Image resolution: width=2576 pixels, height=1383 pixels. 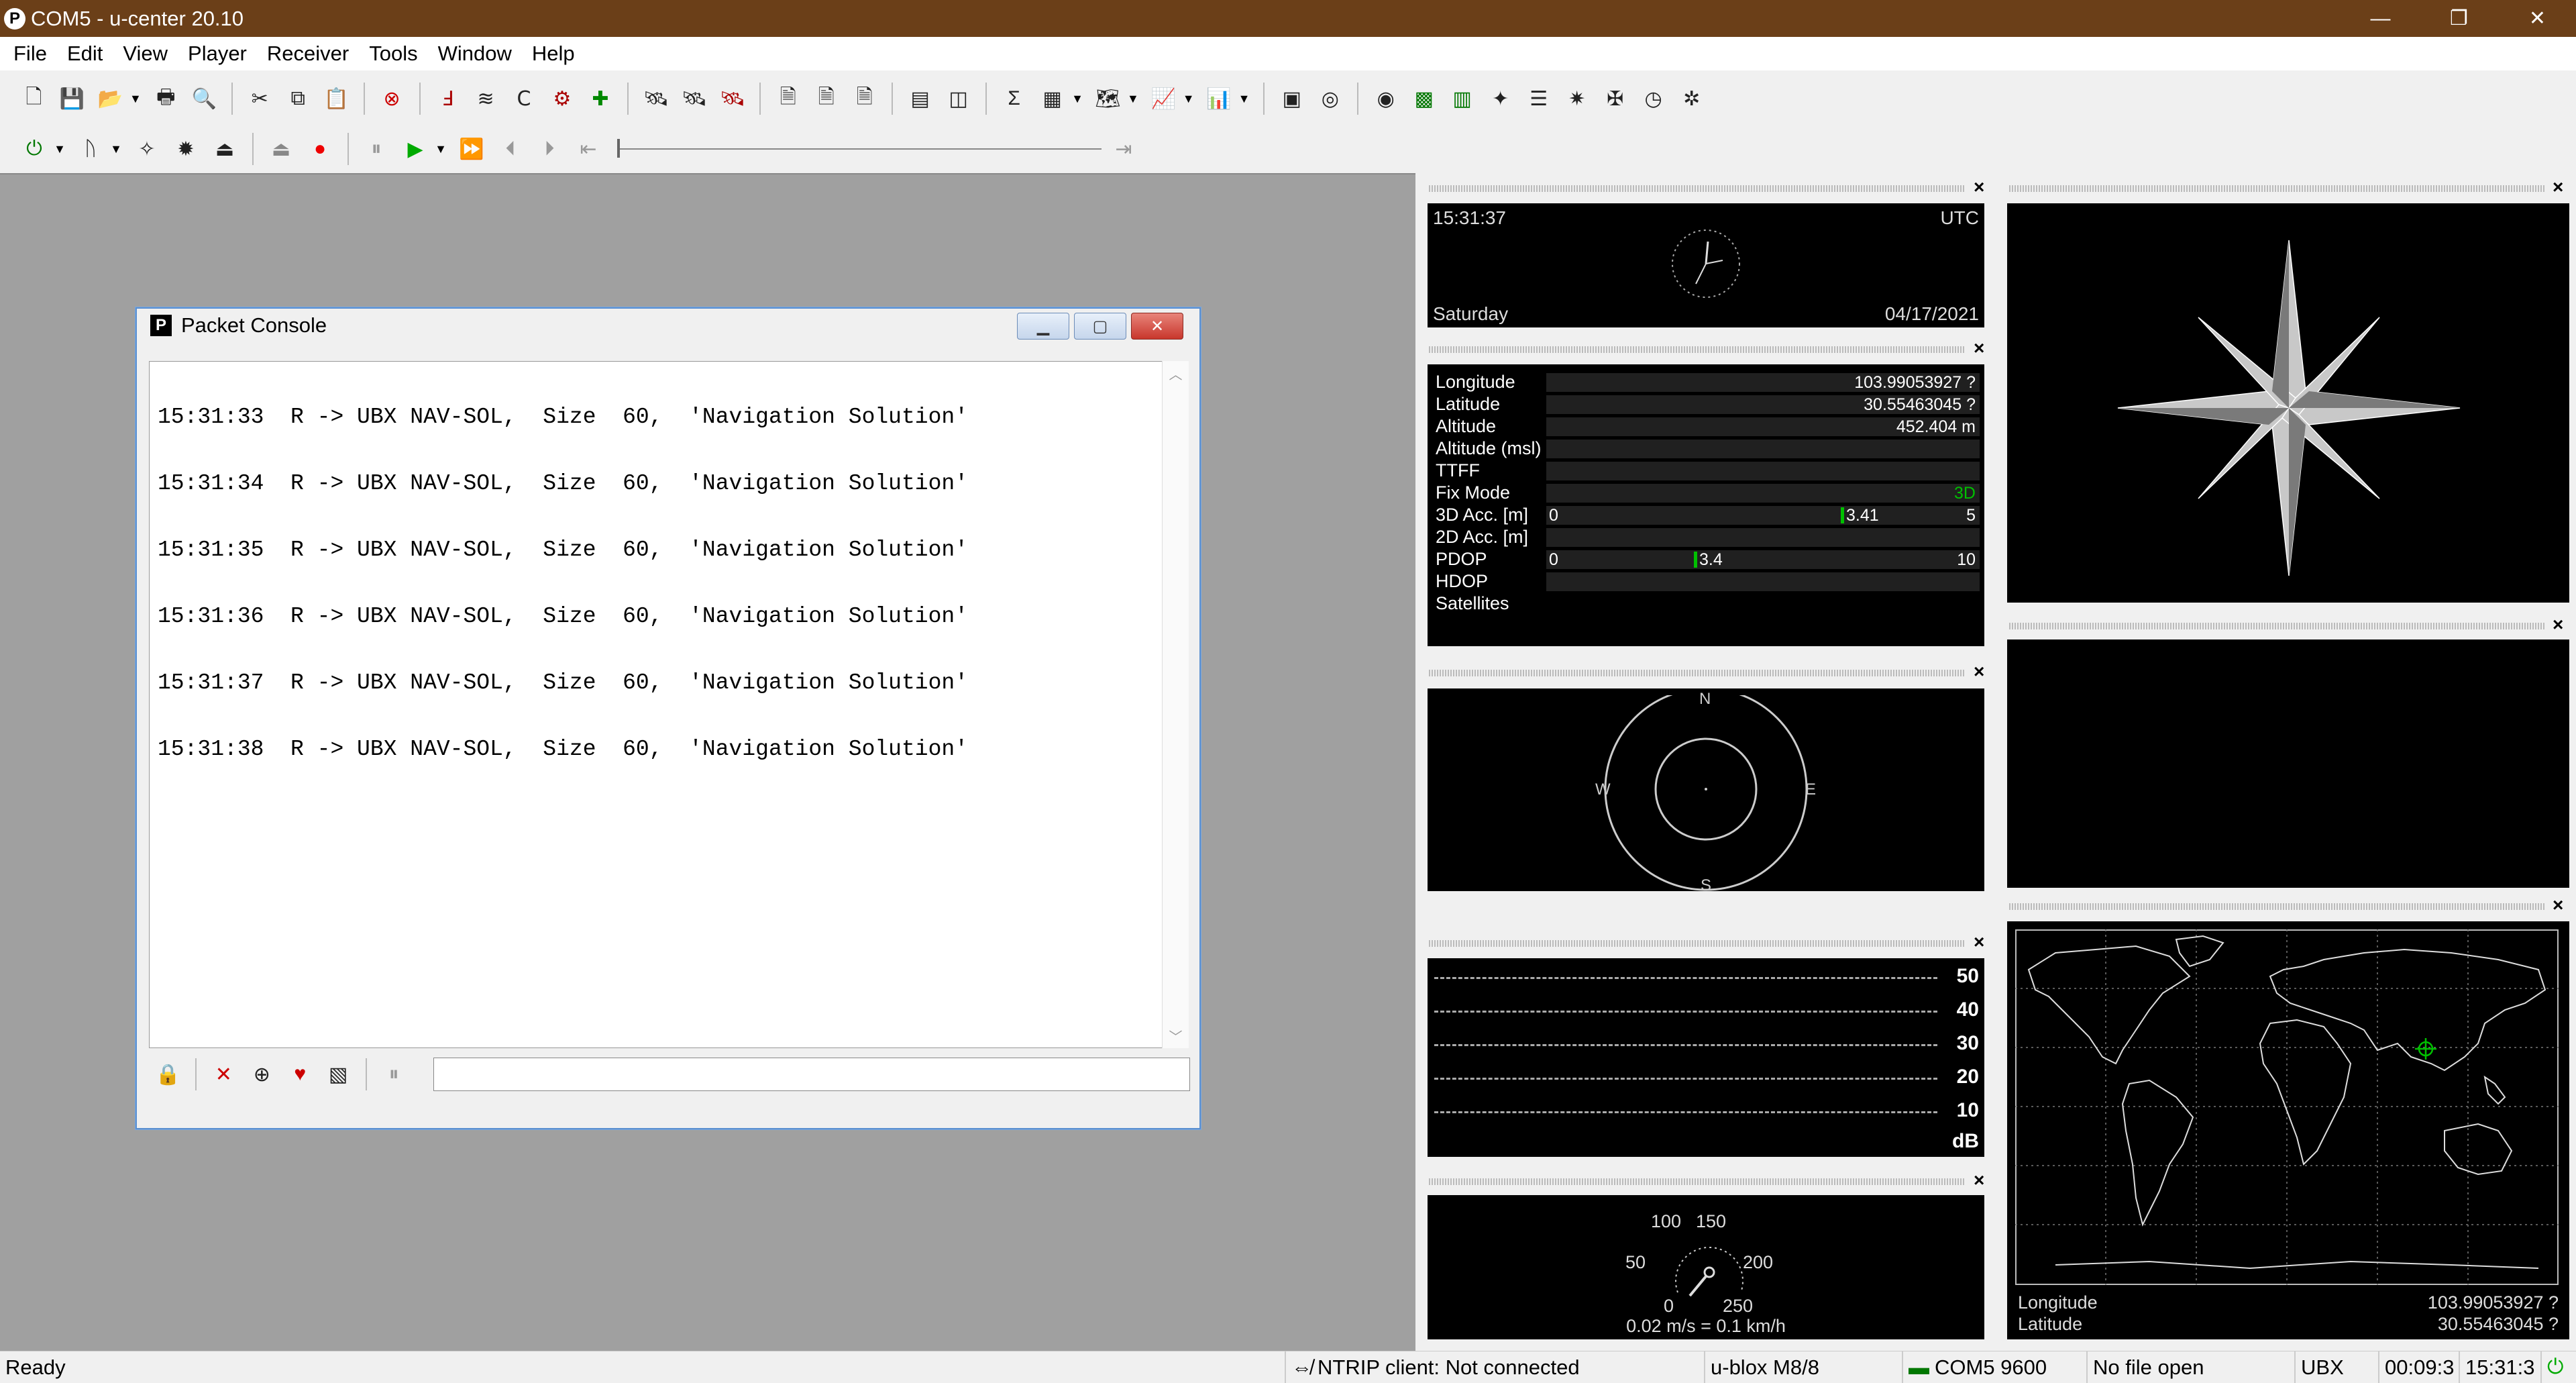 I want to click on pause-icon: ⏸, so click(x=376, y=149).